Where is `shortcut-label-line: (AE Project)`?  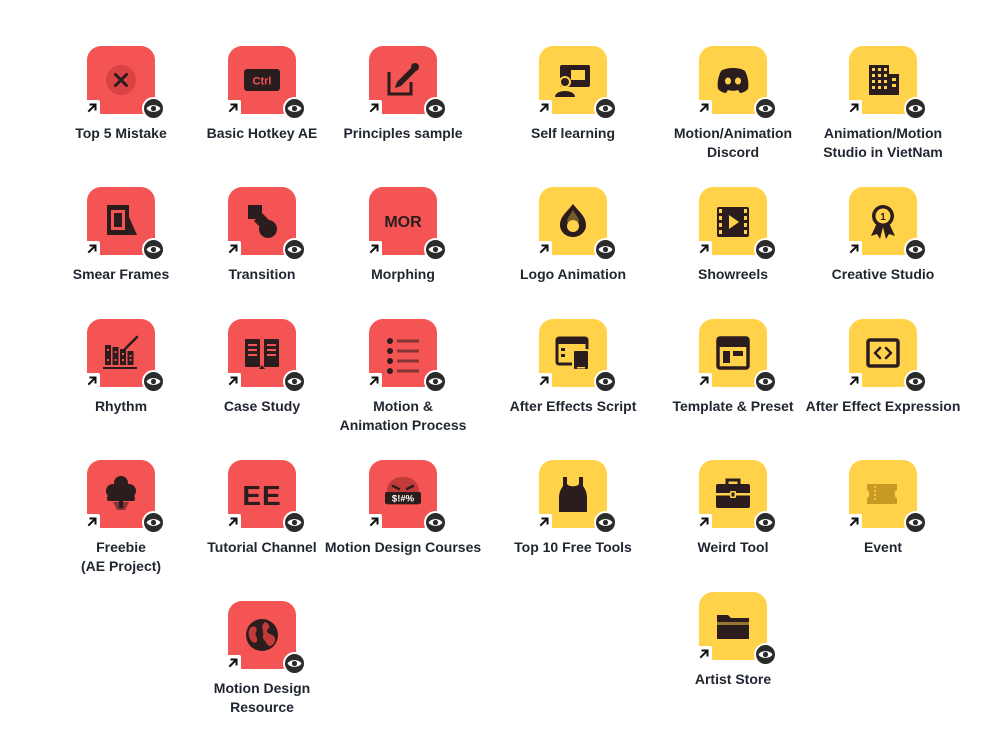 shortcut-label-line: (AE Project) is located at coordinates (121, 566).